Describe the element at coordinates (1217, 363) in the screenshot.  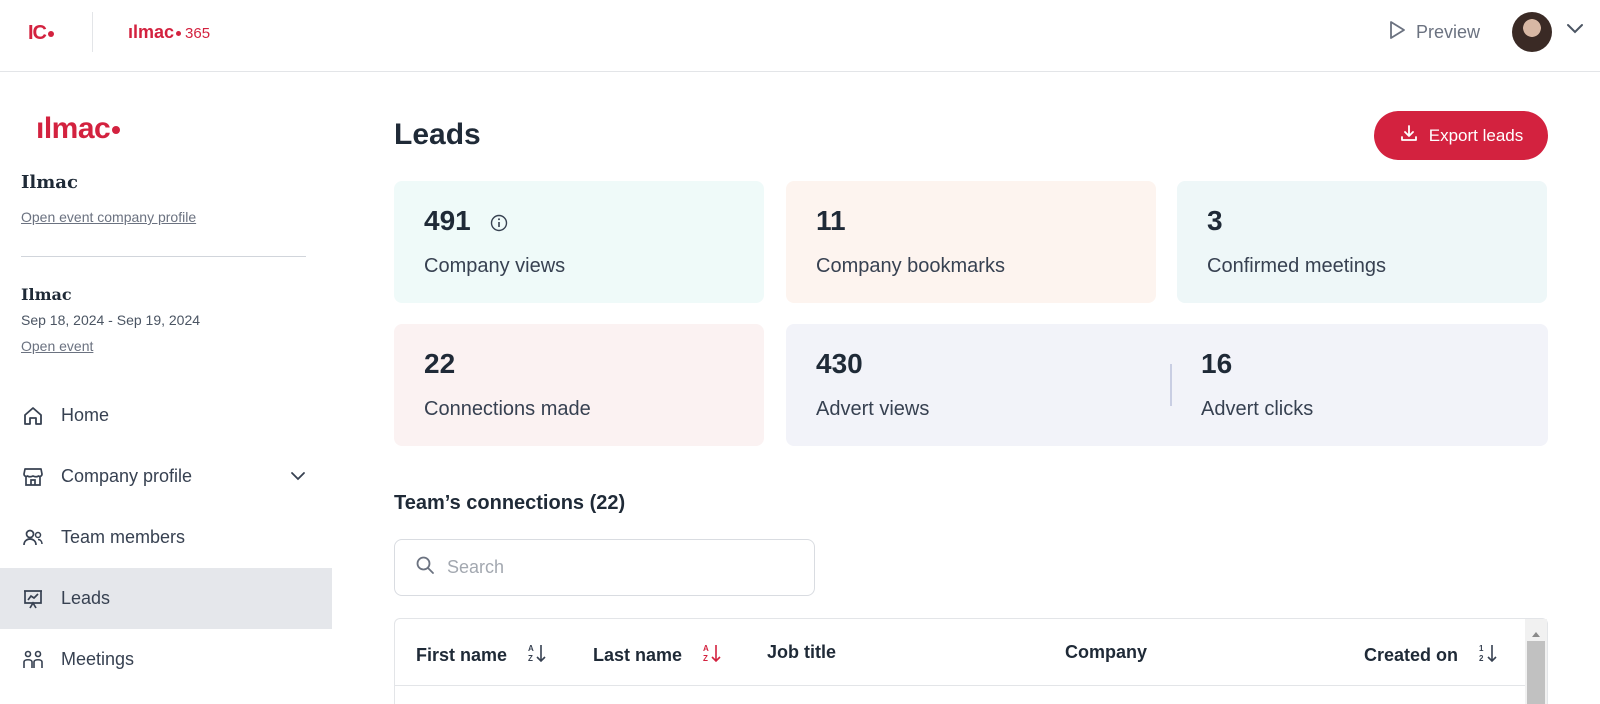
I see `stat-value: 16` at that location.